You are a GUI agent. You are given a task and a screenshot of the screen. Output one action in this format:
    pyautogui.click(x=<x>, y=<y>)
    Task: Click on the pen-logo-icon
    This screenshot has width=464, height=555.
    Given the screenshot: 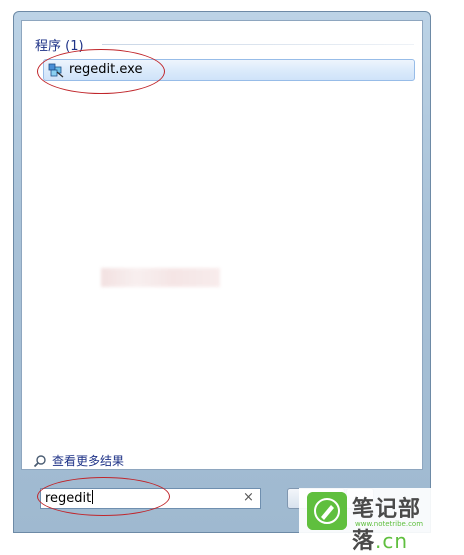 What is the action you would take?
    pyautogui.click(x=327, y=511)
    